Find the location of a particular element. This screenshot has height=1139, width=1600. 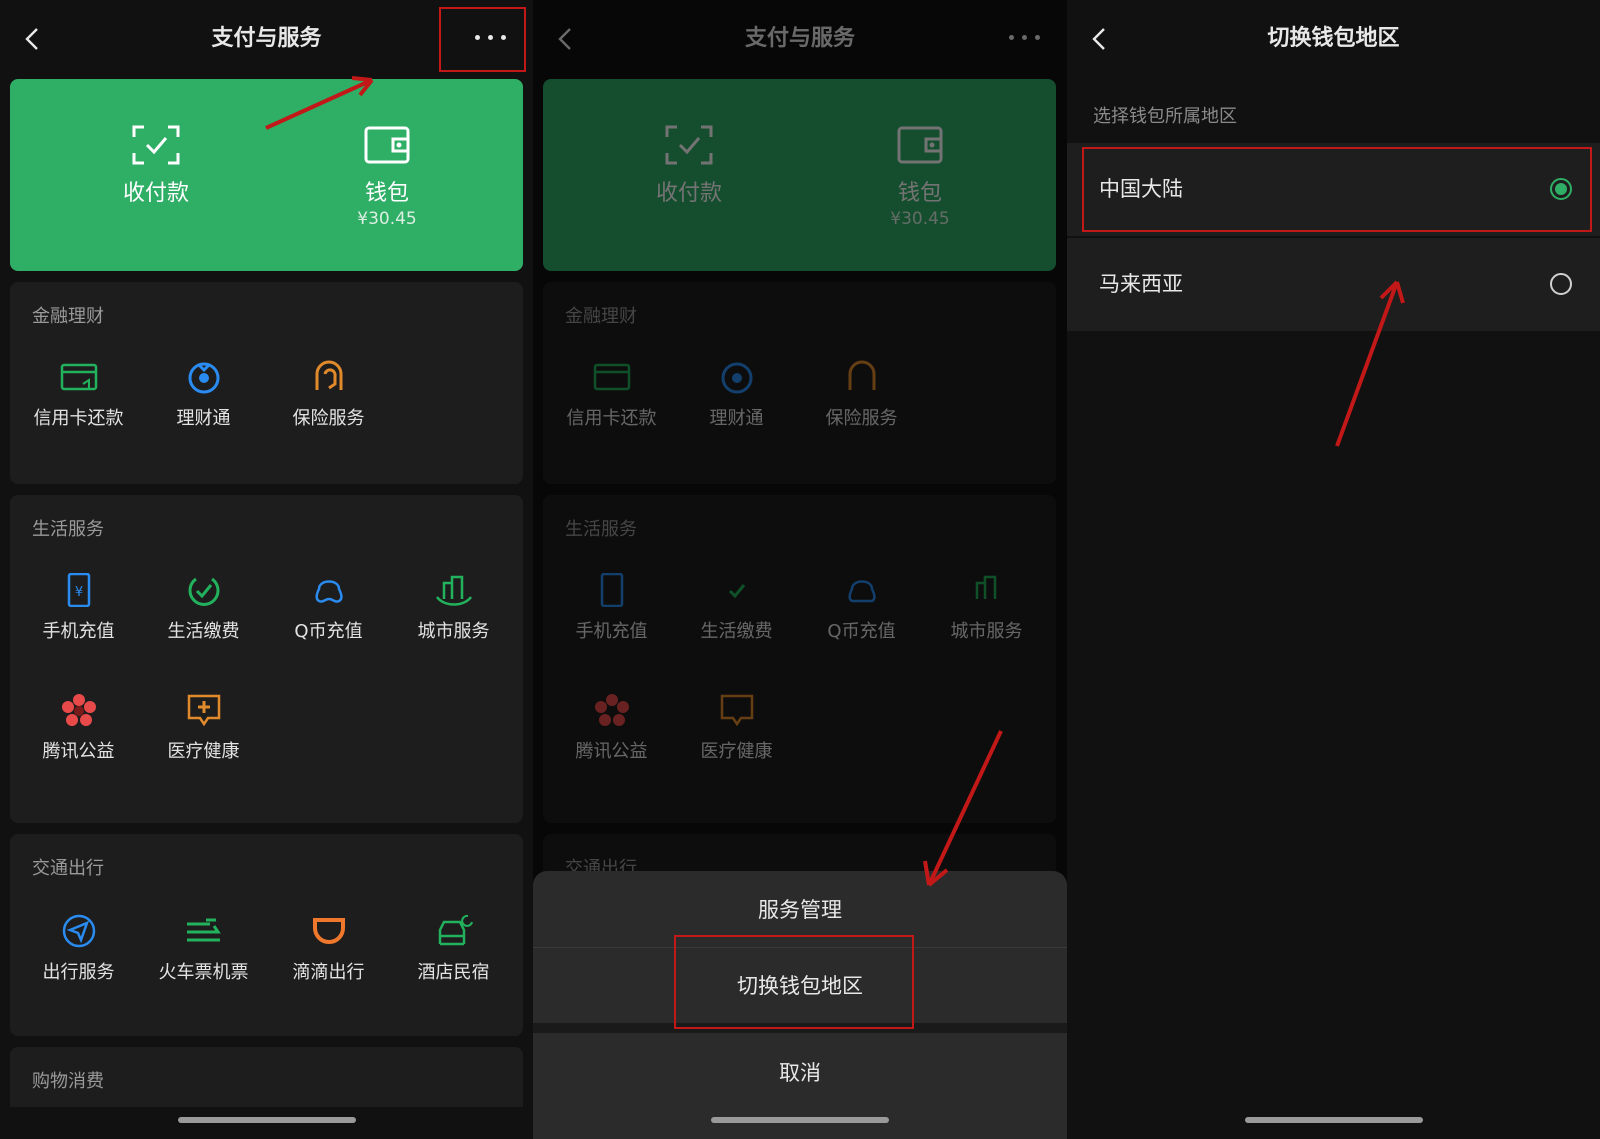

phone-topup-icon: ¥ is located at coordinates (78, 590).